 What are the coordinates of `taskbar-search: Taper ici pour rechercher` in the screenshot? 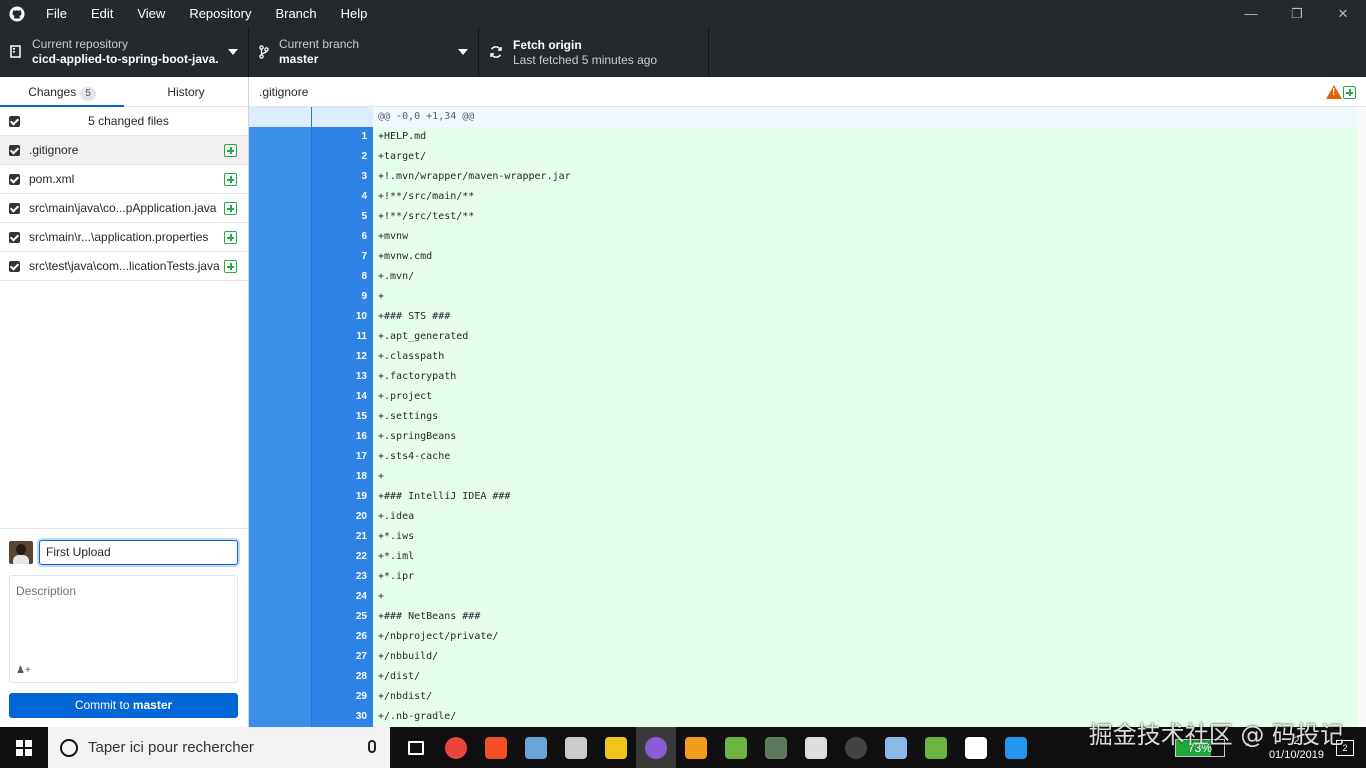 It's located at (219, 747).